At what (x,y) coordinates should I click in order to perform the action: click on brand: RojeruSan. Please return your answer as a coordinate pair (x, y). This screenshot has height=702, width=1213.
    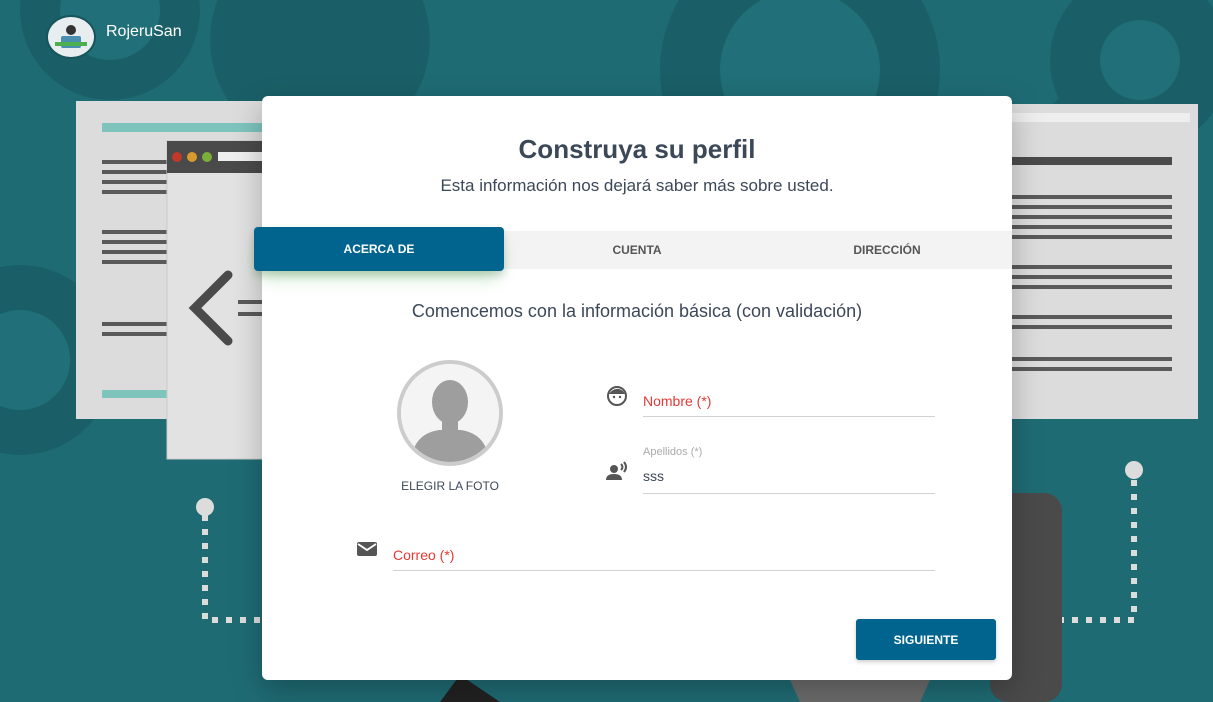
    Looking at the image, I should click on (114, 37).